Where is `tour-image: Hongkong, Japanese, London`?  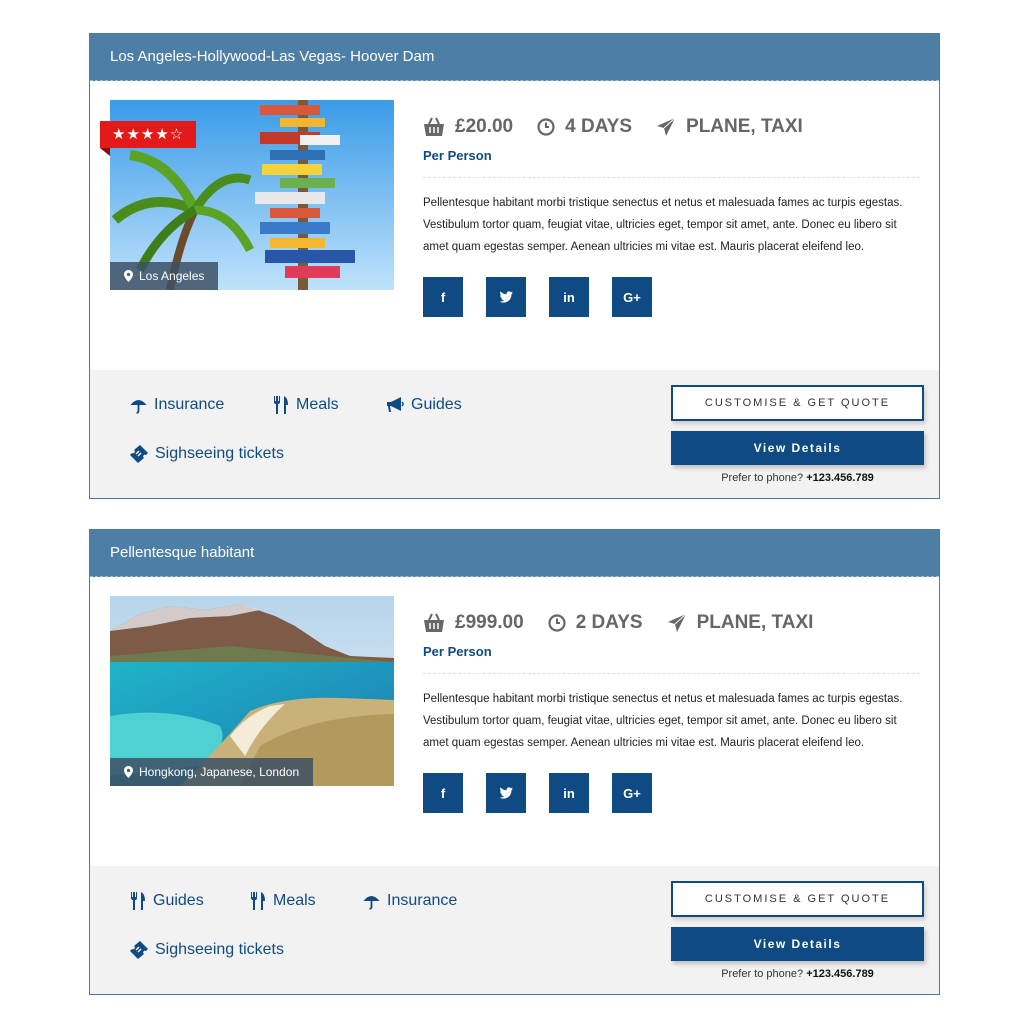 tour-image: Hongkong, Japanese, London is located at coordinates (252, 691).